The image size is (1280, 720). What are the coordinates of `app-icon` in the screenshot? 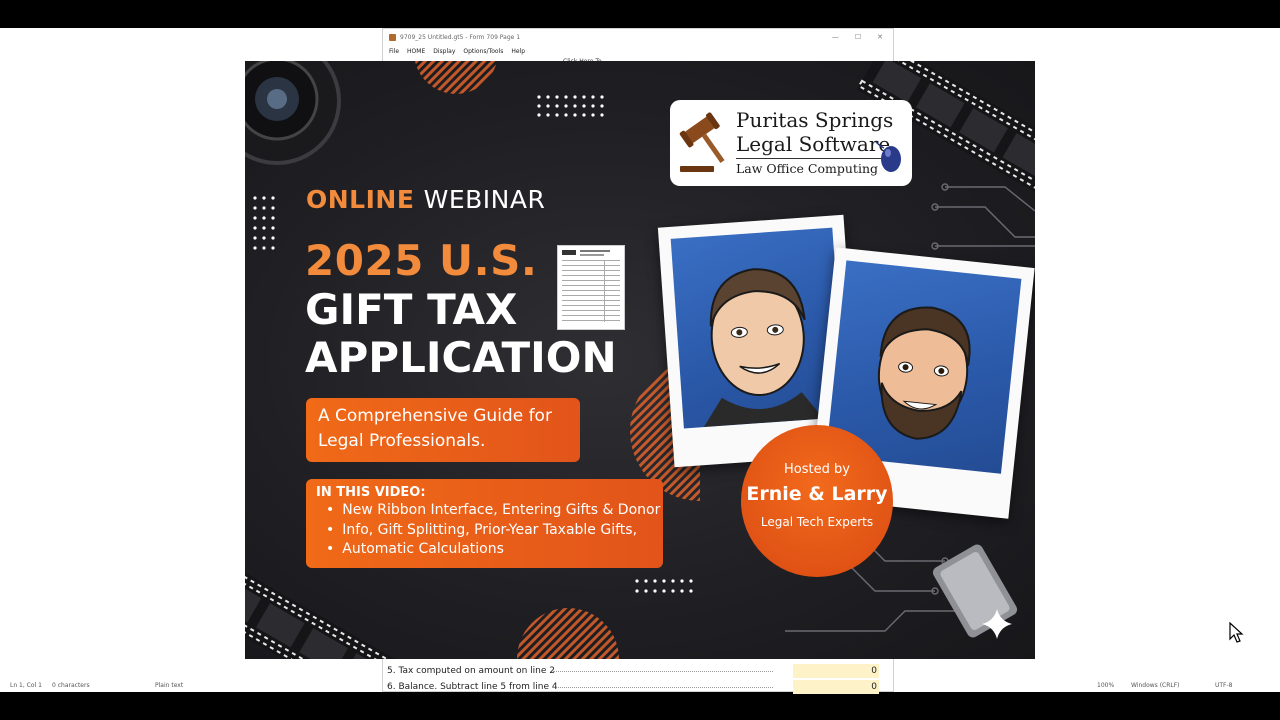 It's located at (392, 37).